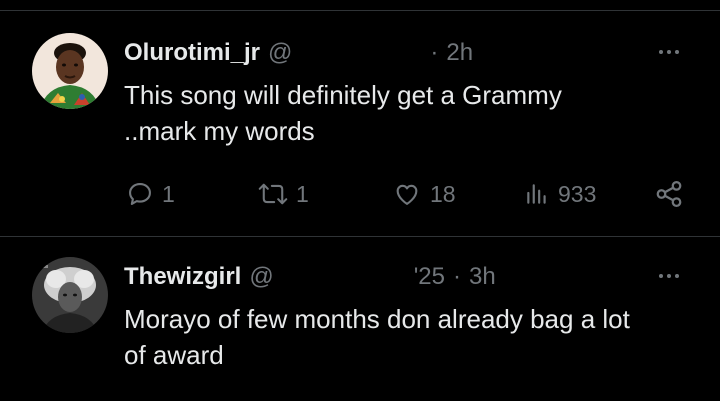 The image size is (720, 401). I want to click on display-name: Olurotimi_jr, so click(192, 53).